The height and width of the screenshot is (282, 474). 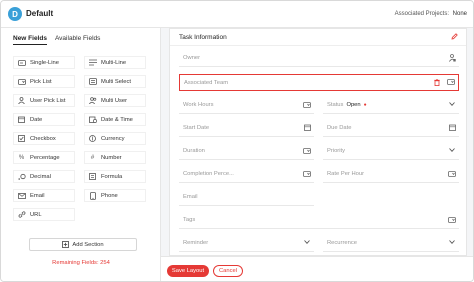 What do you see at coordinates (421, 14) in the screenshot?
I see `associated-projects-label: Associated Projects:` at bounding box center [421, 14].